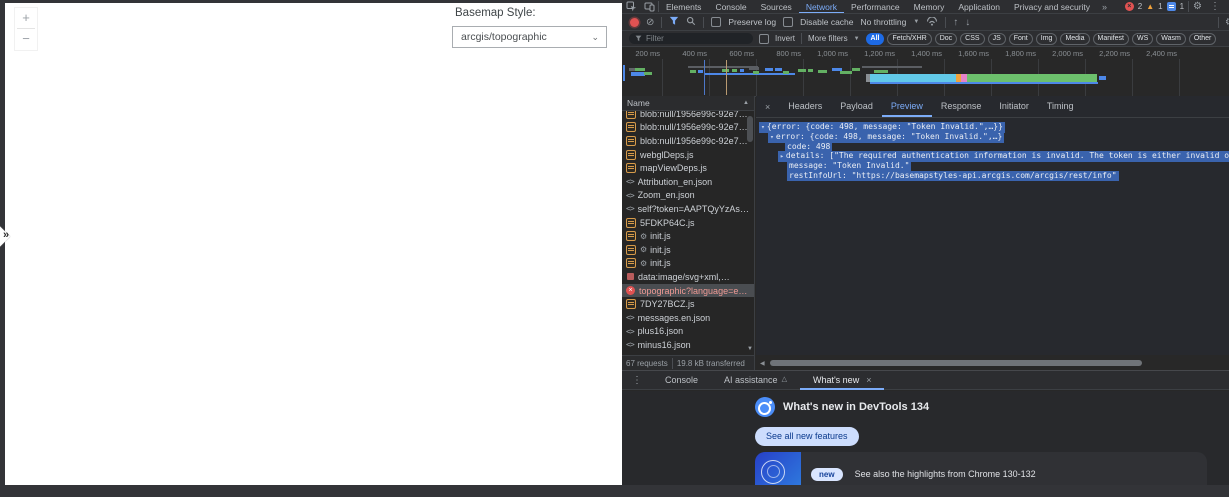 The height and width of the screenshot is (497, 1229). Describe the element at coordinates (529, 37) in the screenshot. I see `basemap-style-select: arcgis/topographic ⌄` at that location.